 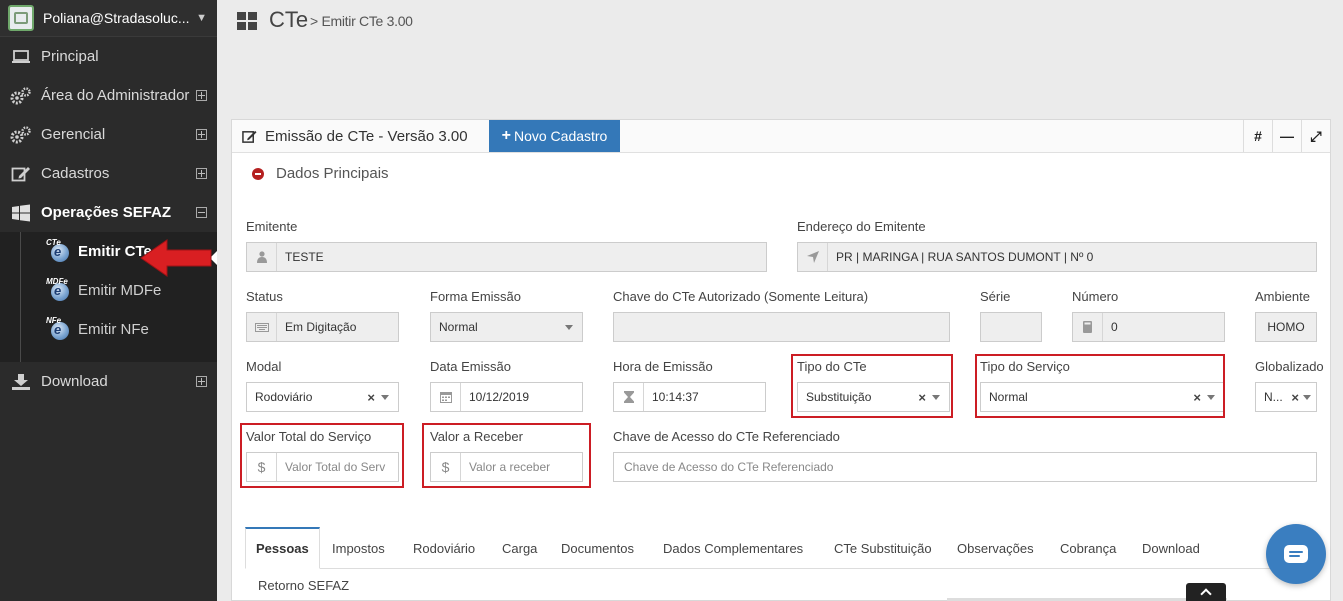 What do you see at coordinates (995, 296) in the screenshot?
I see `serie-label: Série` at bounding box center [995, 296].